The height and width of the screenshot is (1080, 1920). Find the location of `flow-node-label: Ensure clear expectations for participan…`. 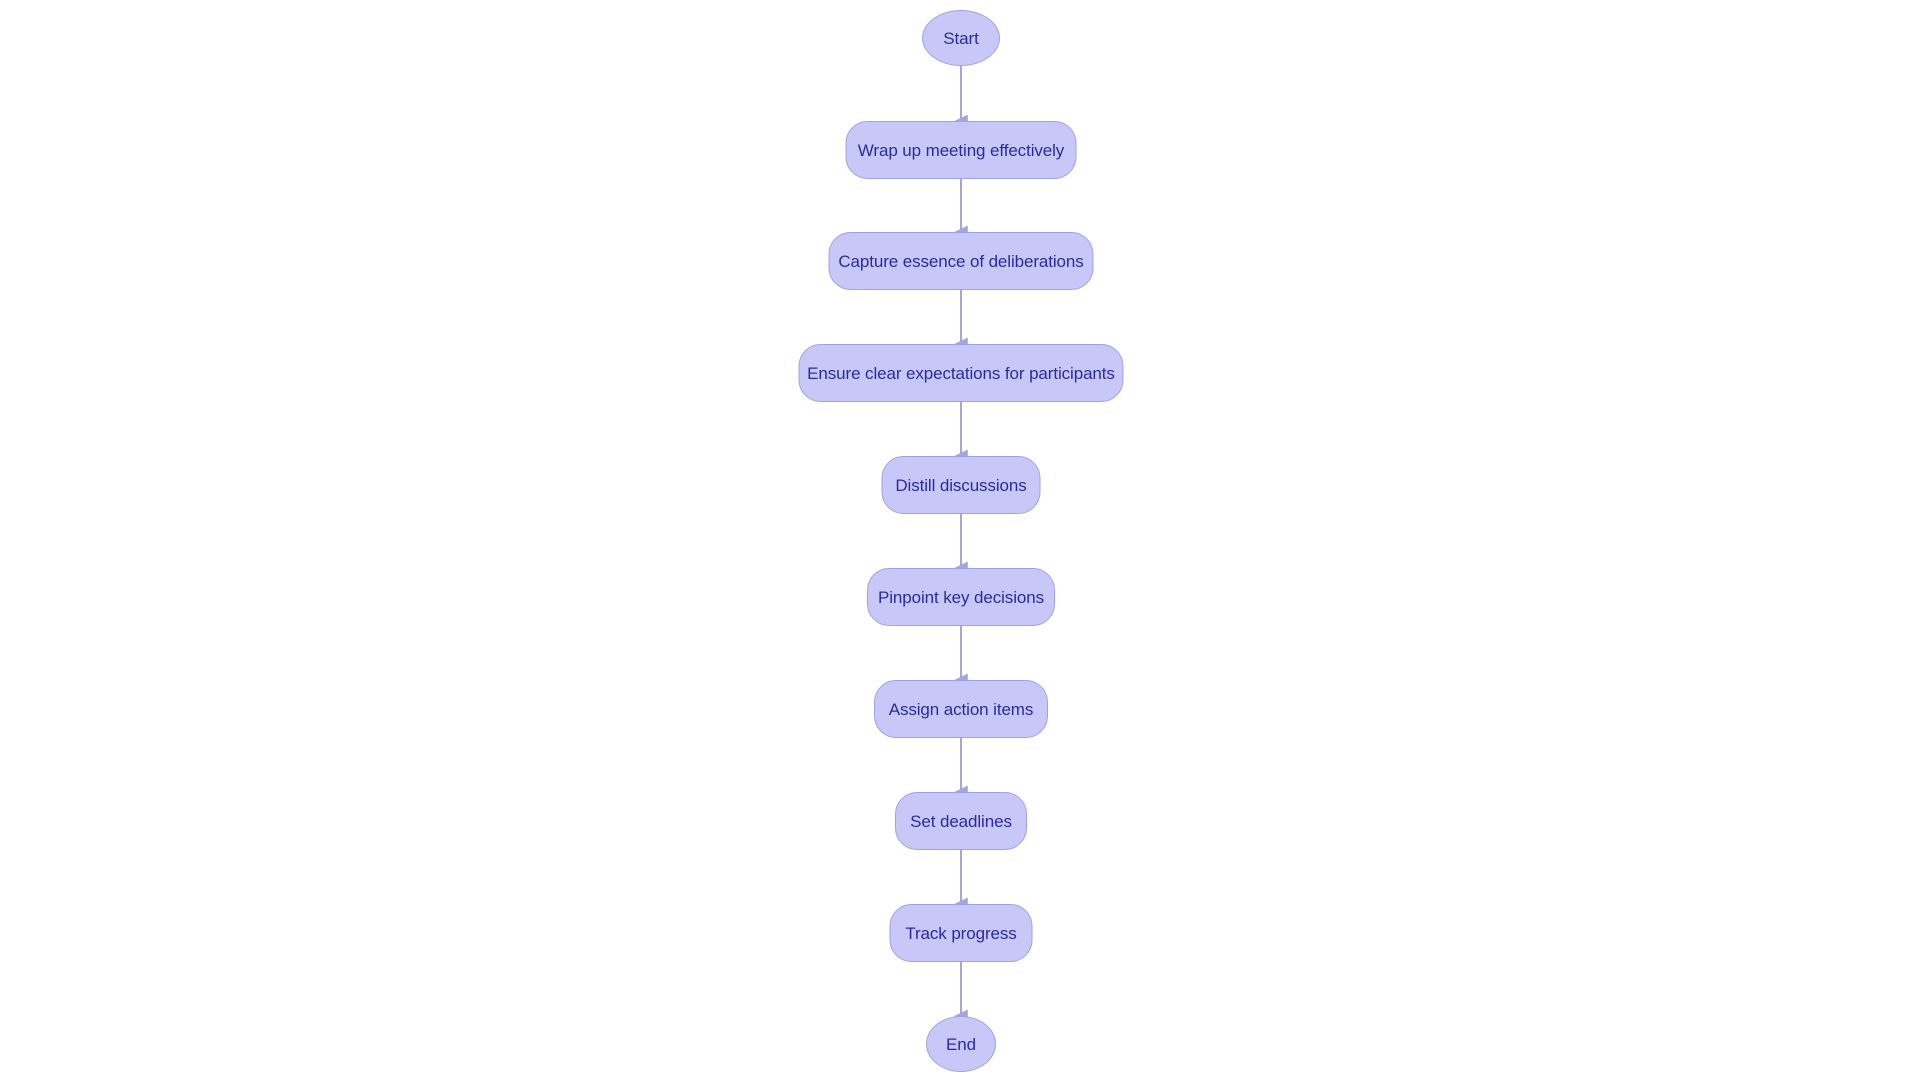

flow-node-label: Ensure clear expectations for participan… is located at coordinates (961, 373).